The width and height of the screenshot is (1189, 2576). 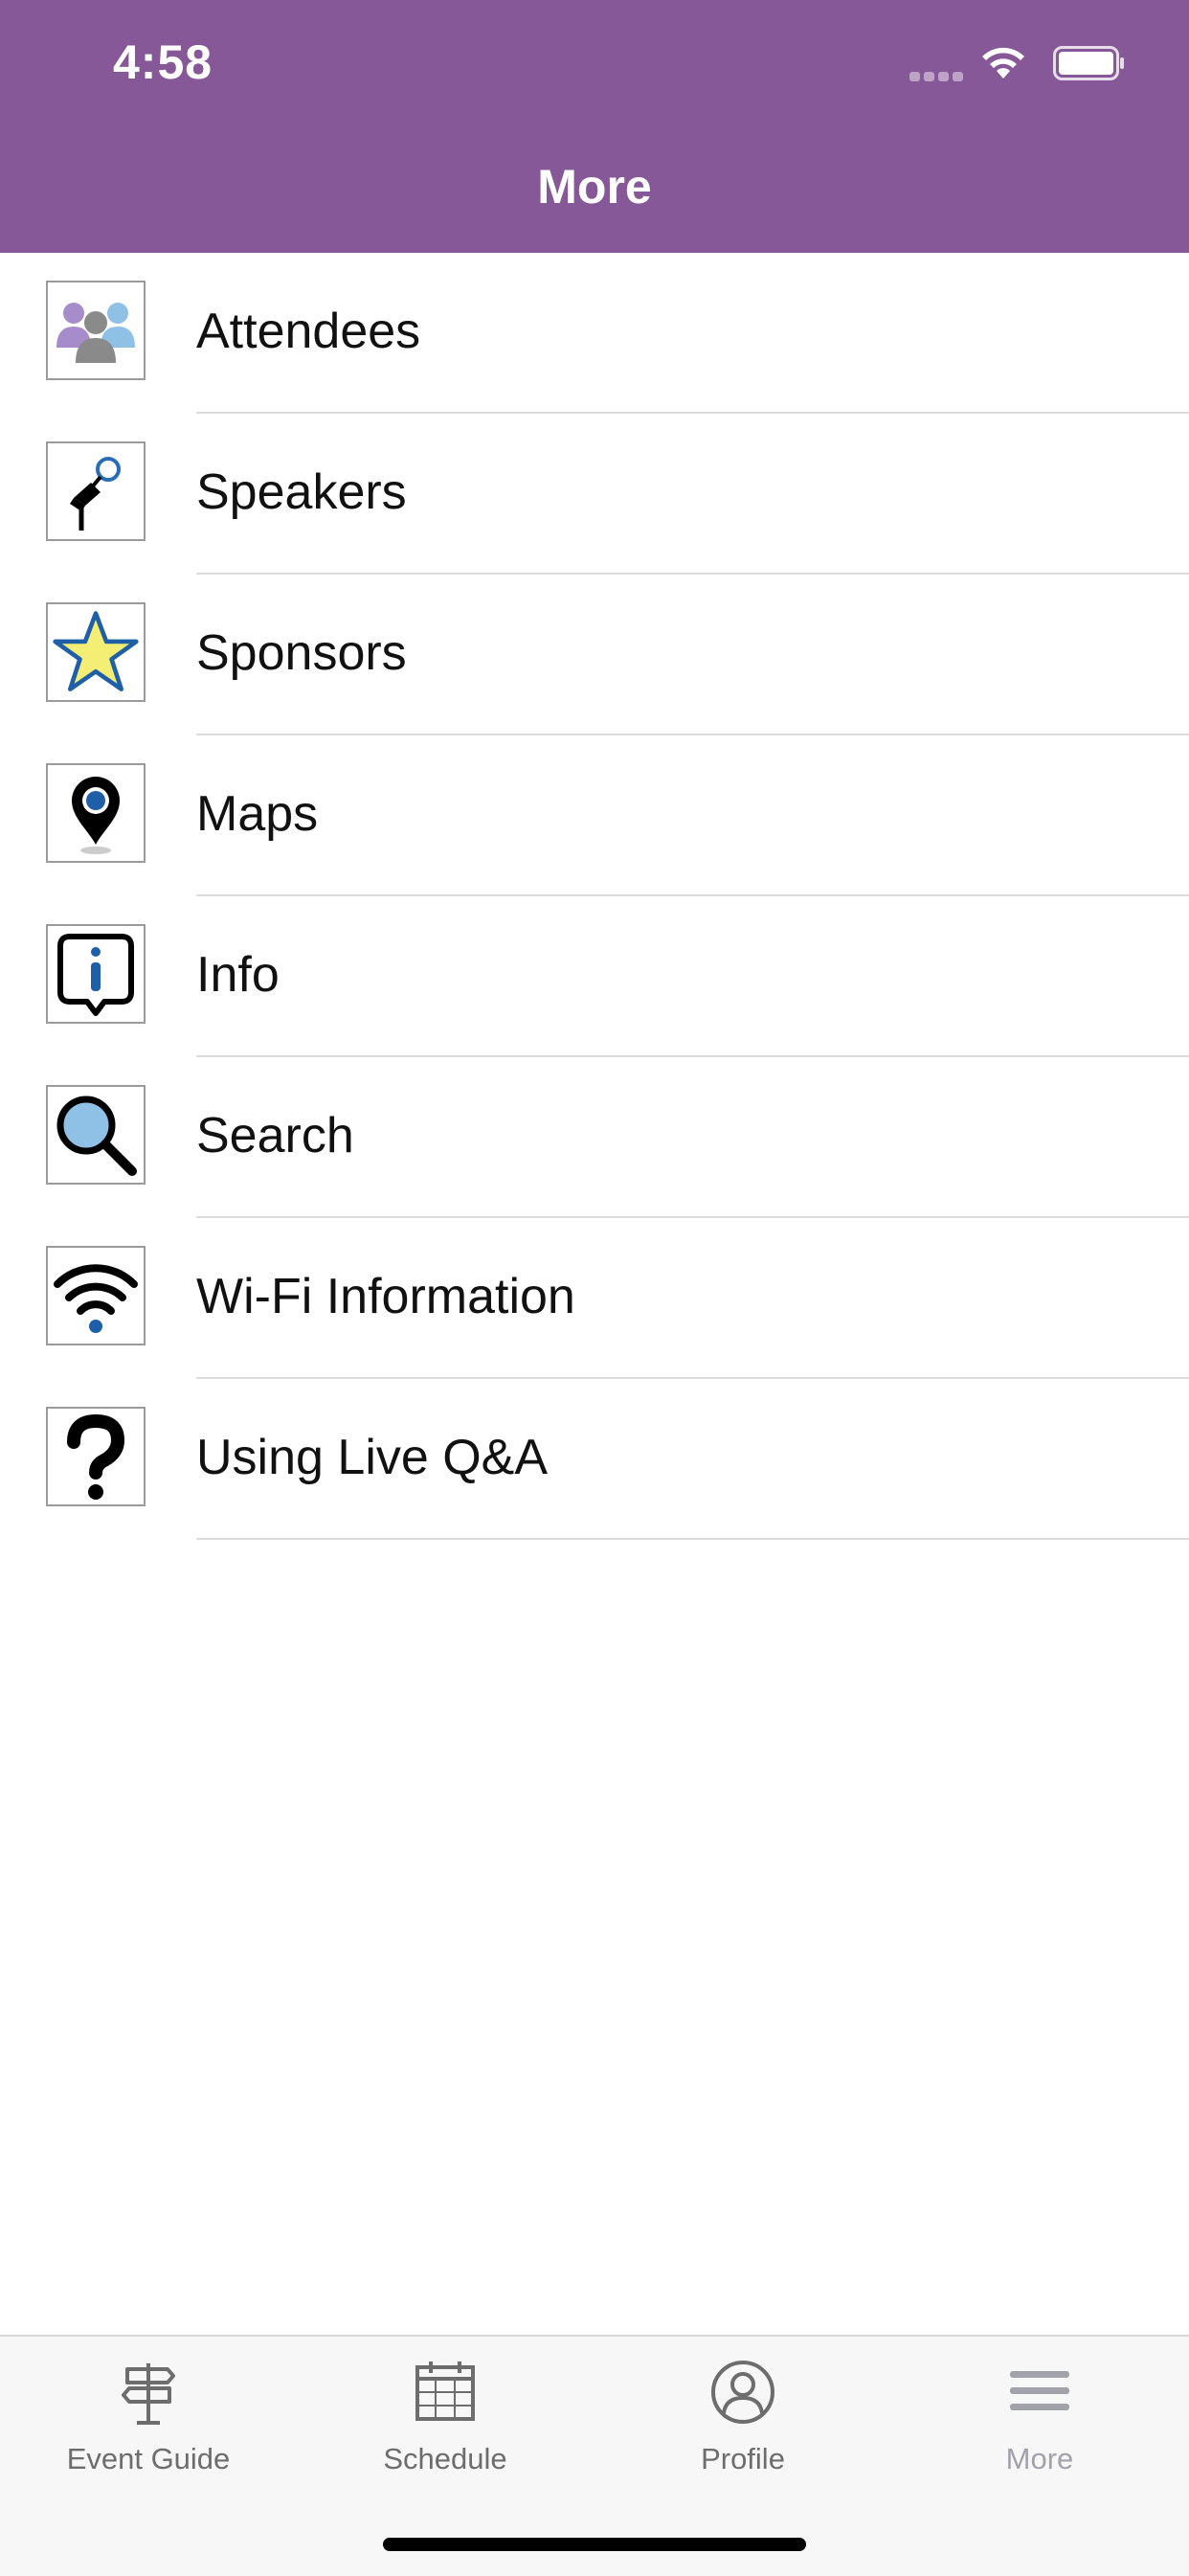 I want to click on row-divider, so click(x=692, y=1539).